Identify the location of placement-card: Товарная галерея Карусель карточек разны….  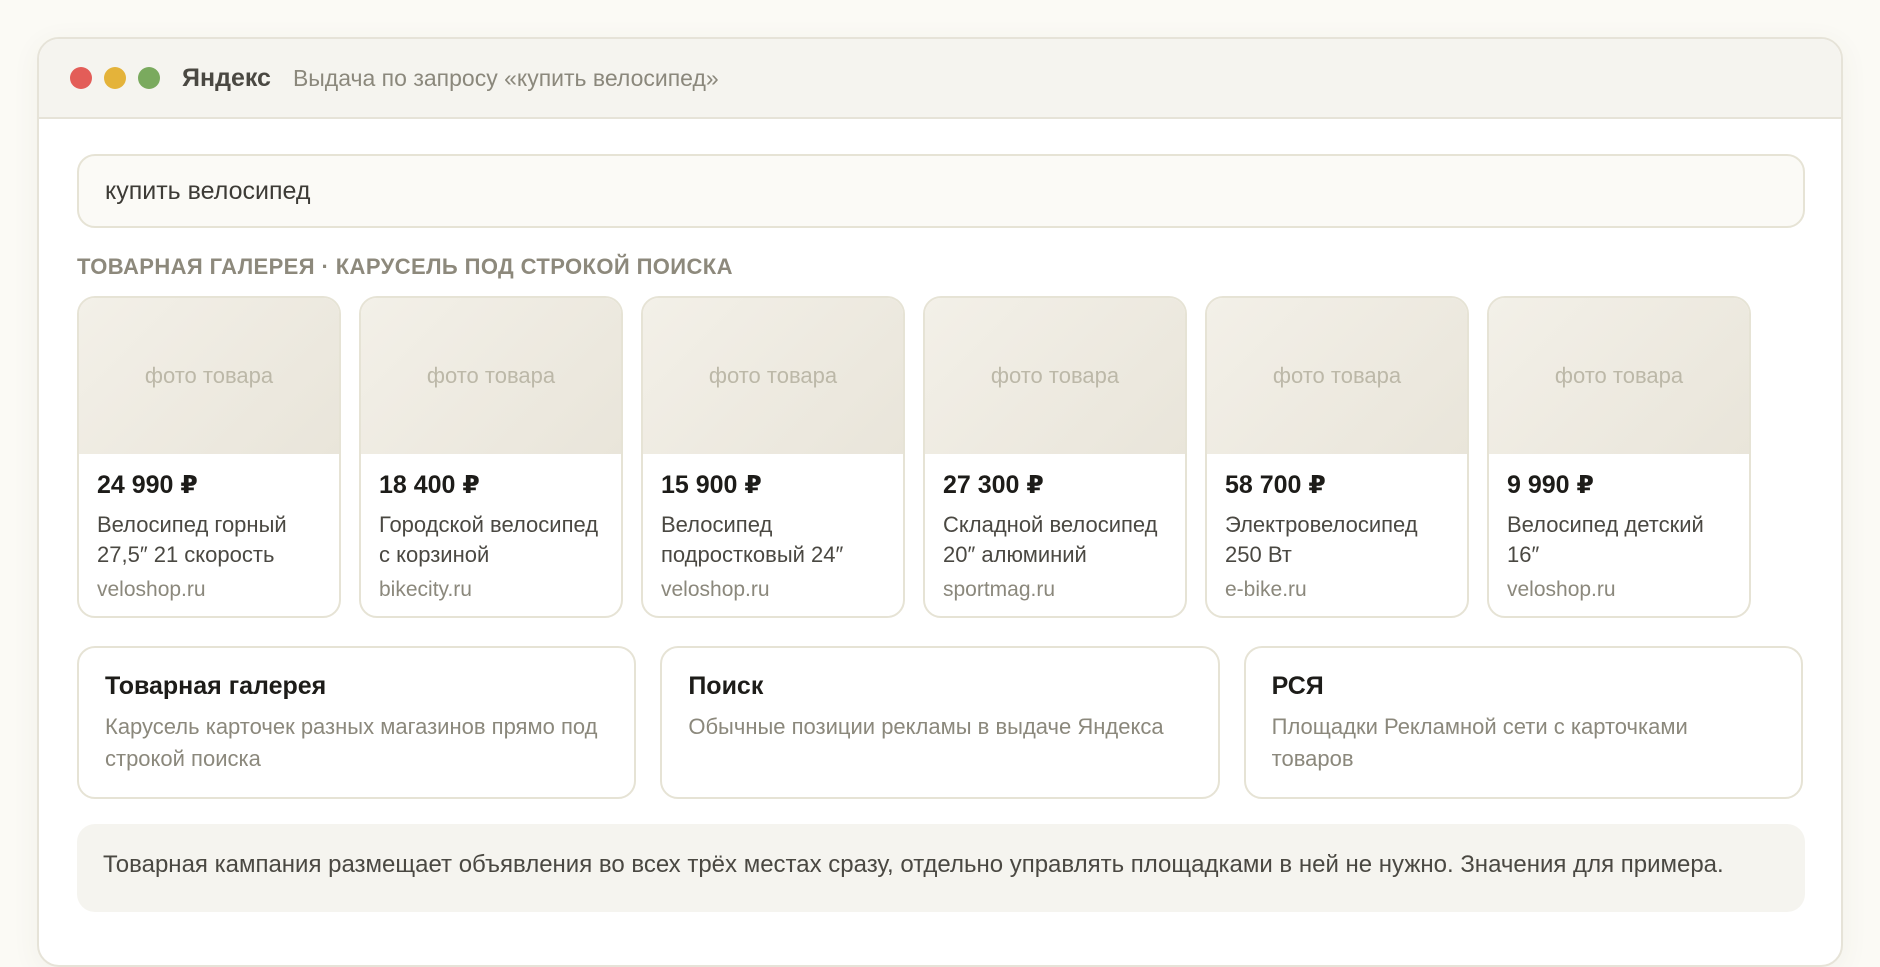
(357, 722).